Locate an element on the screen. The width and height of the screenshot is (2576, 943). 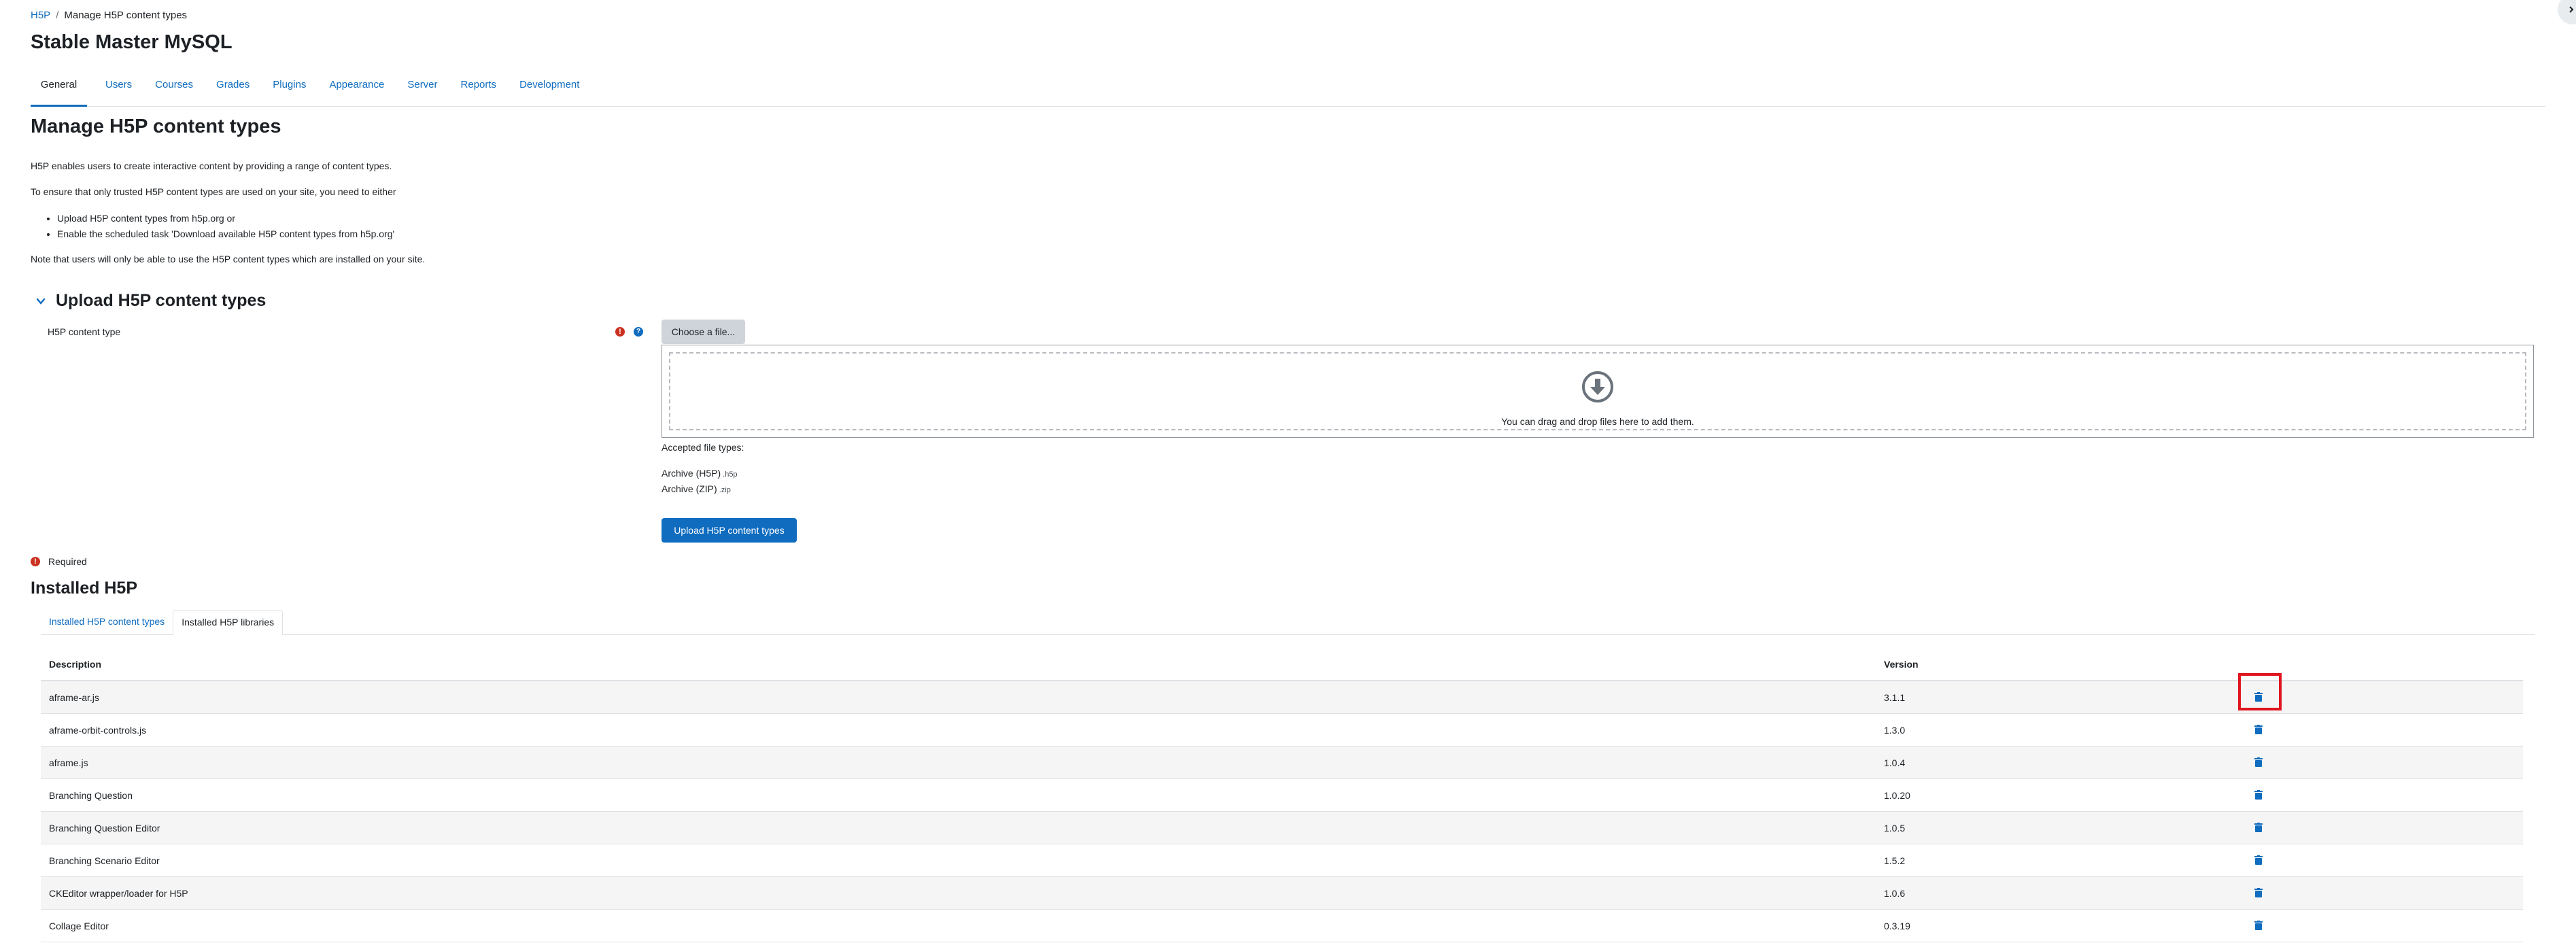
breadcrumb-h5p-link: H5P is located at coordinates (40, 15).